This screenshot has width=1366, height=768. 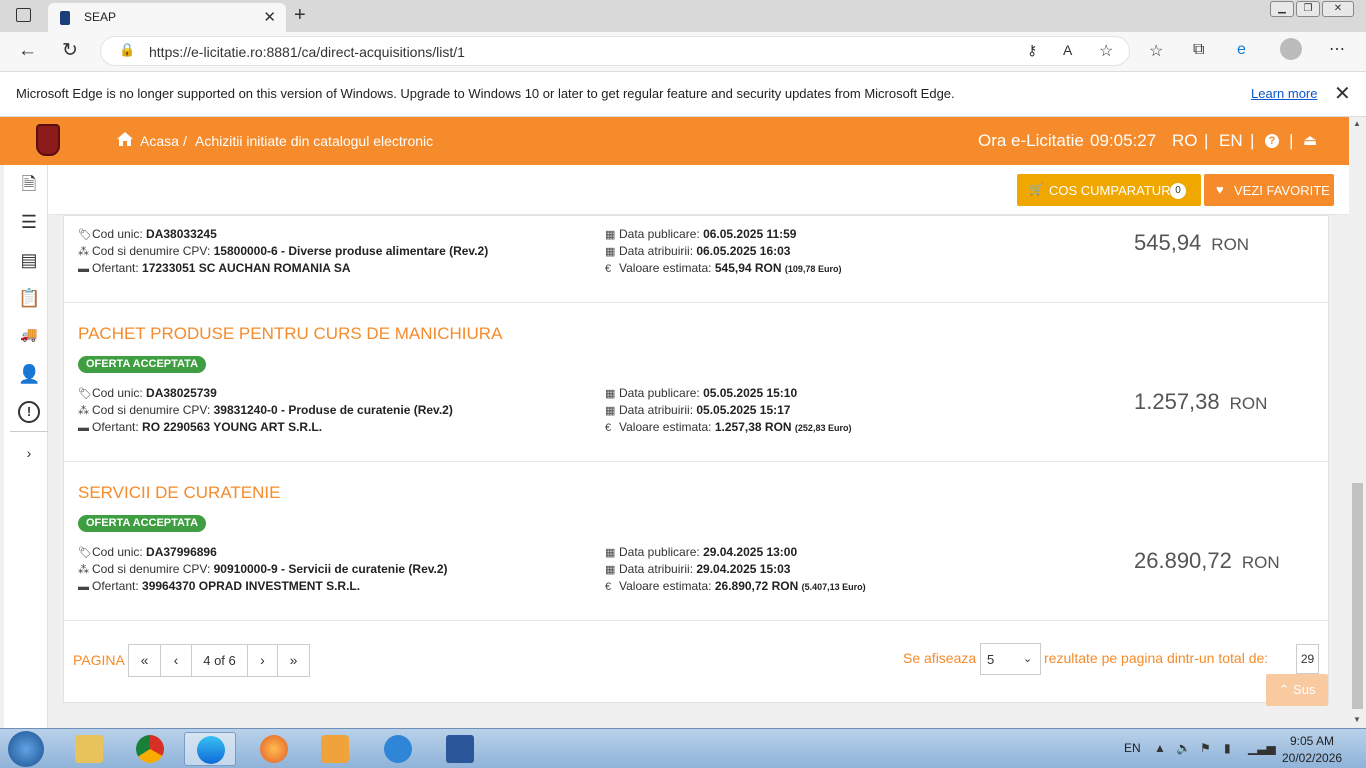 What do you see at coordinates (659, 393) in the screenshot?
I see `publicare-label: Data publicare:` at bounding box center [659, 393].